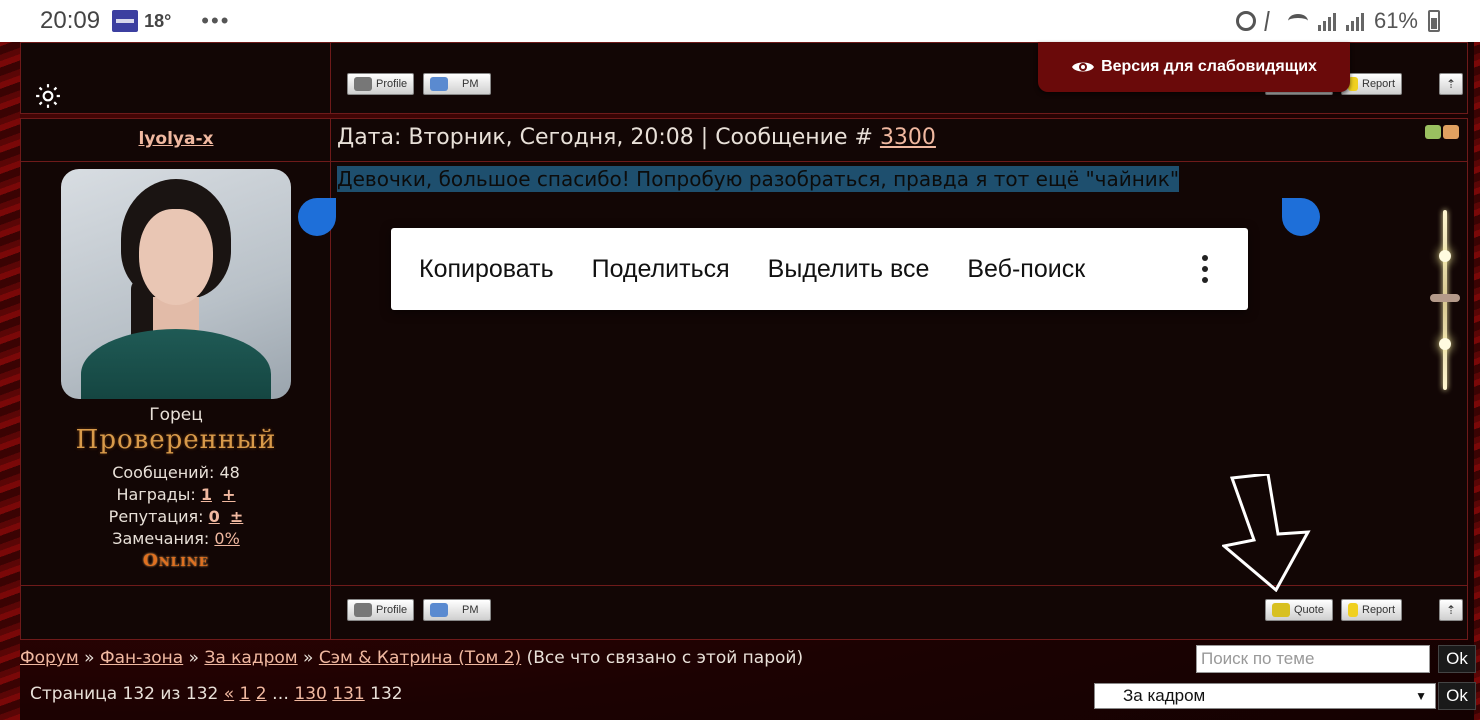  Describe the element at coordinates (125, 21) in the screenshot. I see `app-notification-icon` at that location.